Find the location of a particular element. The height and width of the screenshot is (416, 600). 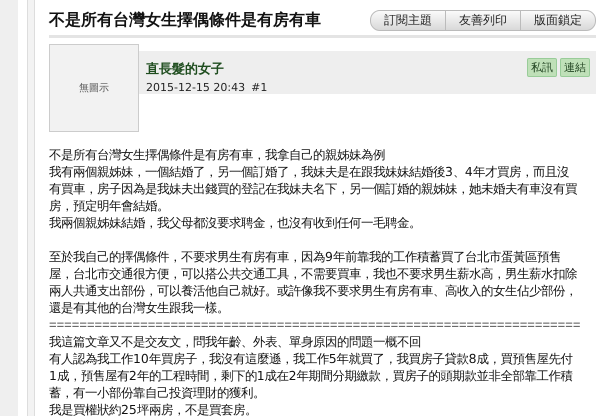

author-name: 直長髮的女子 is located at coordinates (207, 69).